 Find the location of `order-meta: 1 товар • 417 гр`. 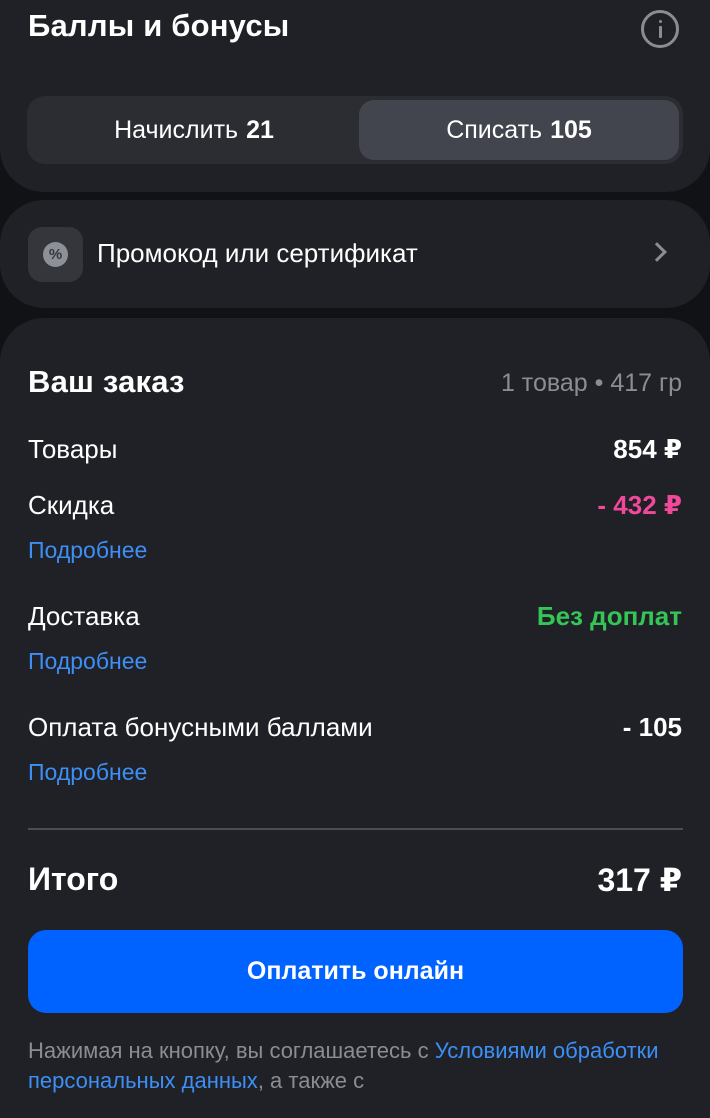

order-meta: 1 товар • 417 гр is located at coordinates (591, 383).